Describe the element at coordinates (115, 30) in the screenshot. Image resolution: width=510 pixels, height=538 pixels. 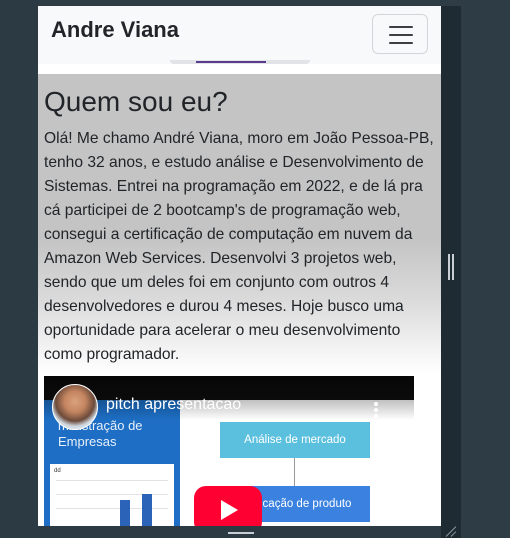
I see `brand-link: Andre Viana` at that location.